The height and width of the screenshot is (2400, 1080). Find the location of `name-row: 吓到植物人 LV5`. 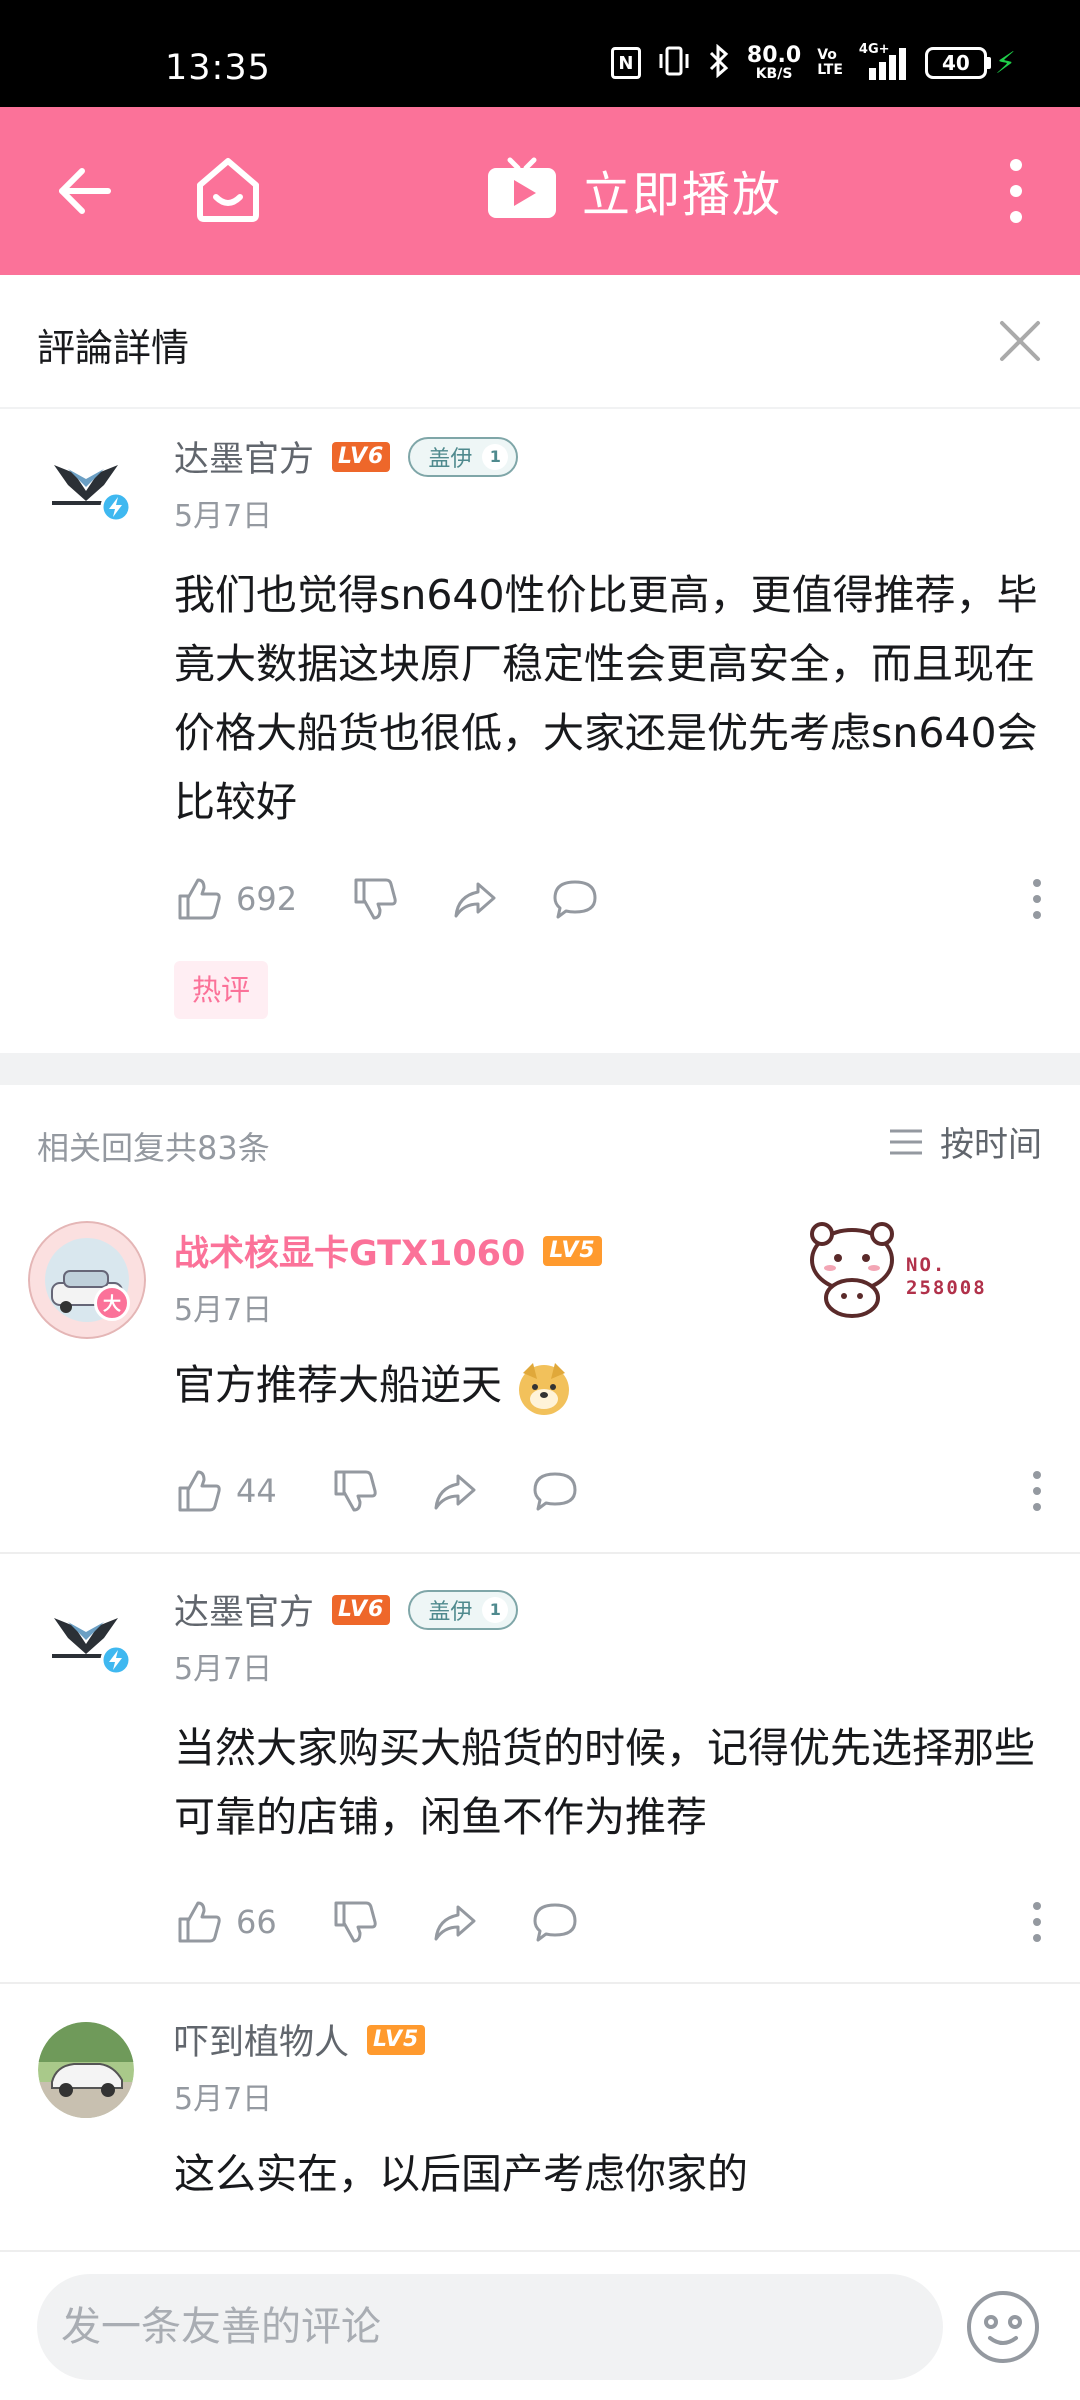

name-row: 吓到植物人 LV5 is located at coordinates (300, 2039).